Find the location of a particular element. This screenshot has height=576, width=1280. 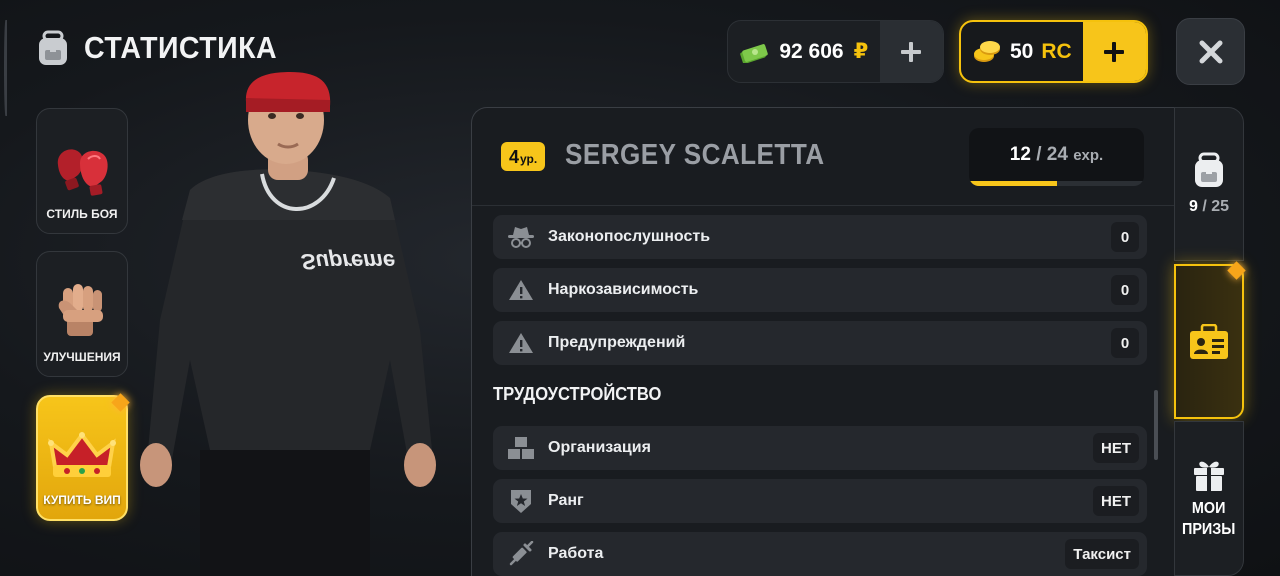

page-title: СТАТИСТИКА is located at coordinates (181, 47).